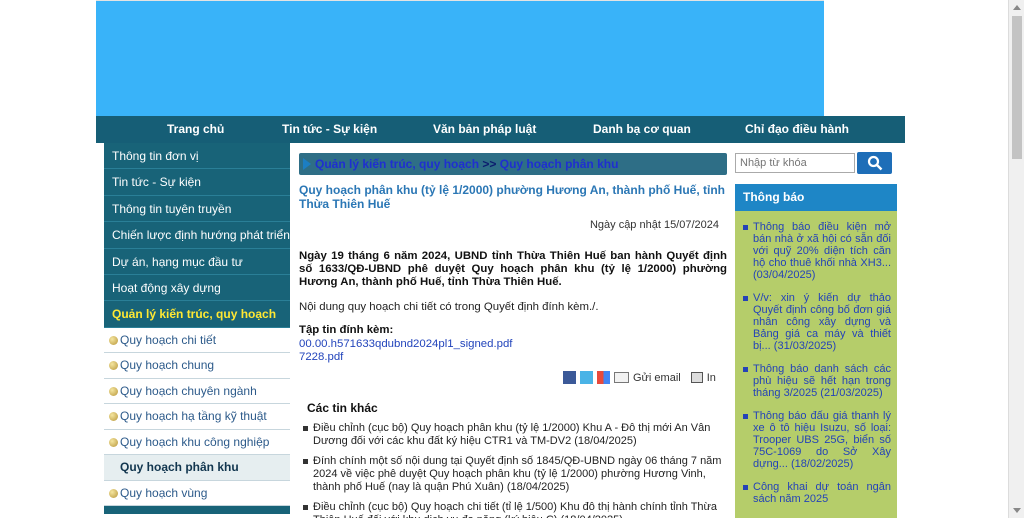  Describe the element at coordinates (179, 467) in the screenshot. I see `sidebar-subitem-label: Quy hoạch phân khu` at that location.